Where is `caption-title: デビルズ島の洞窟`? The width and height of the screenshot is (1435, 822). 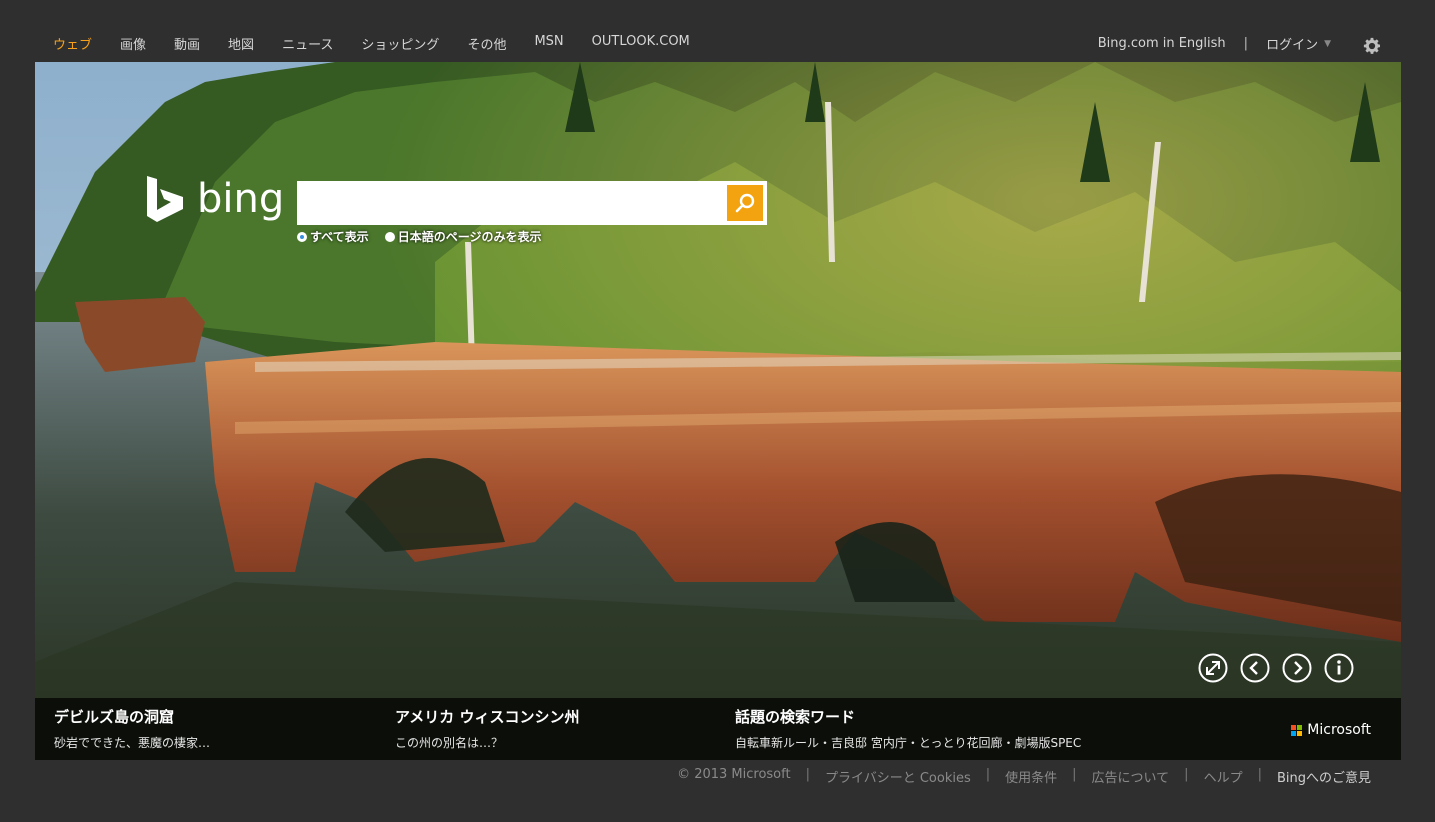
caption-title: デビルズ島の洞窟 is located at coordinates (114, 717).